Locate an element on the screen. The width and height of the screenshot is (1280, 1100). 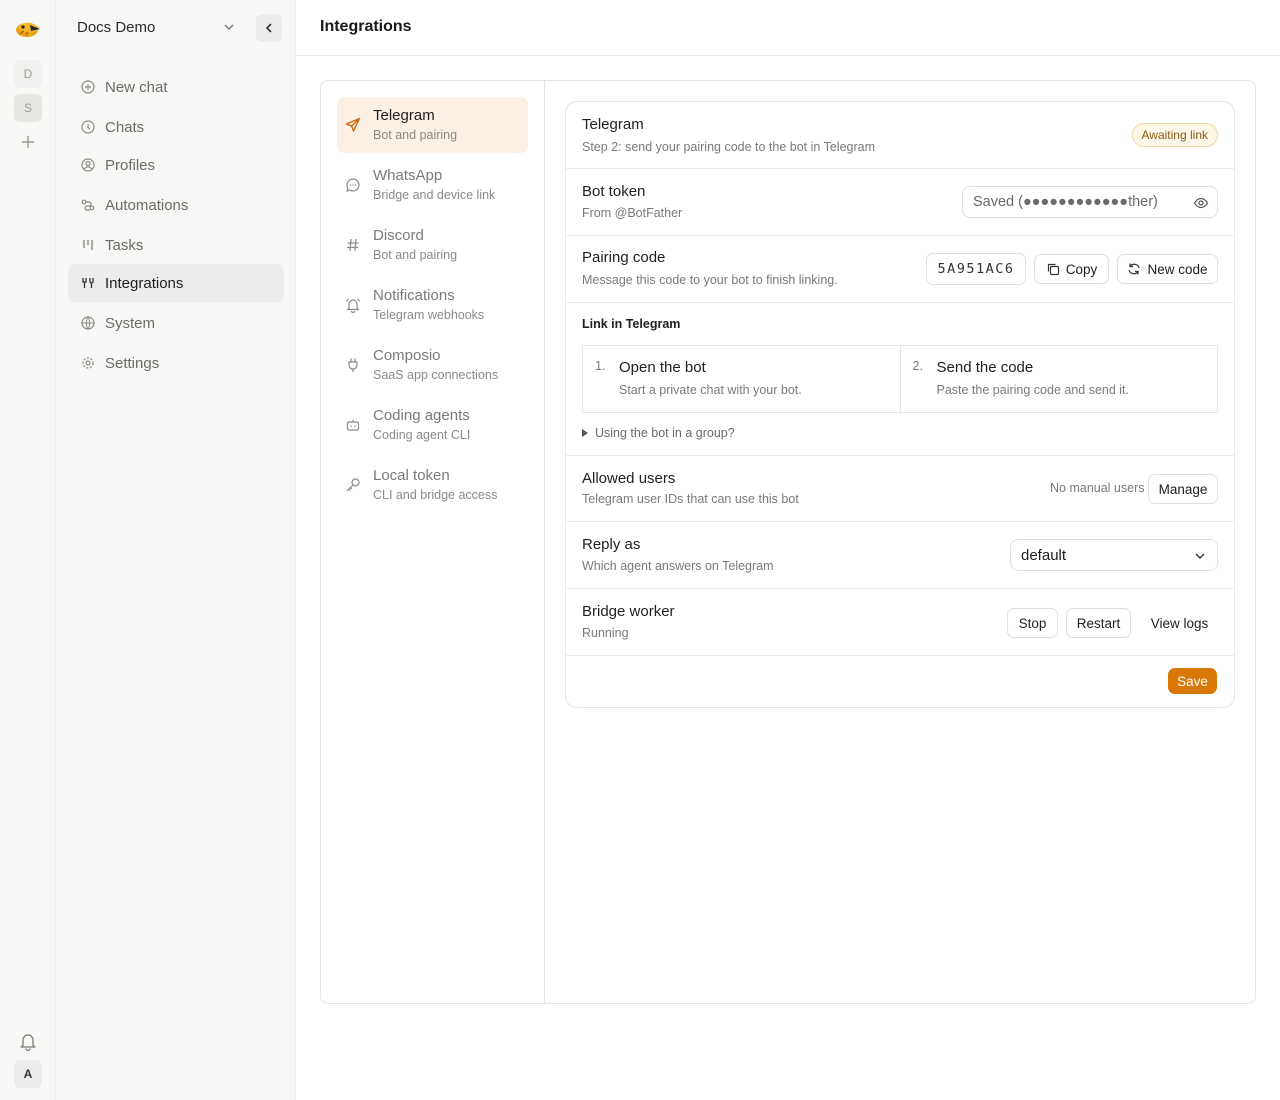
sidebar-item-automations: Automations is located at coordinates (176, 205).